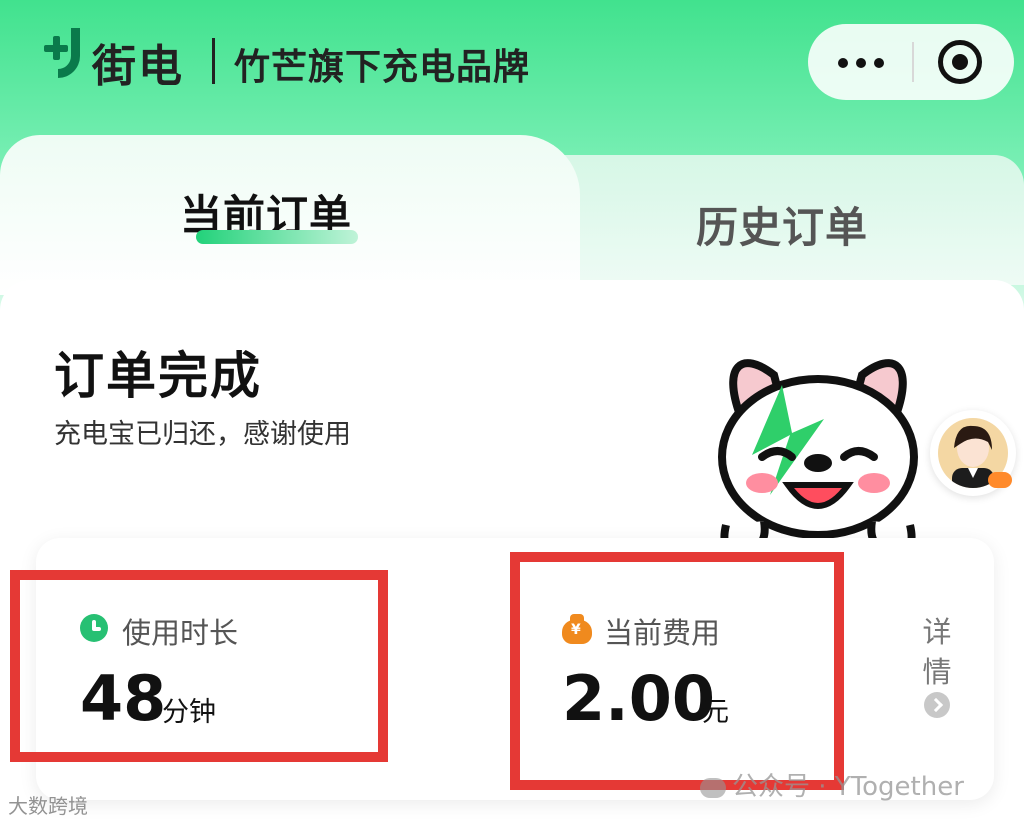 The width and height of the screenshot is (1024, 824). What do you see at coordinates (48, 806) in the screenshot?
I see `watermark-left: 大数跨境` at bounding box center [48, 806].